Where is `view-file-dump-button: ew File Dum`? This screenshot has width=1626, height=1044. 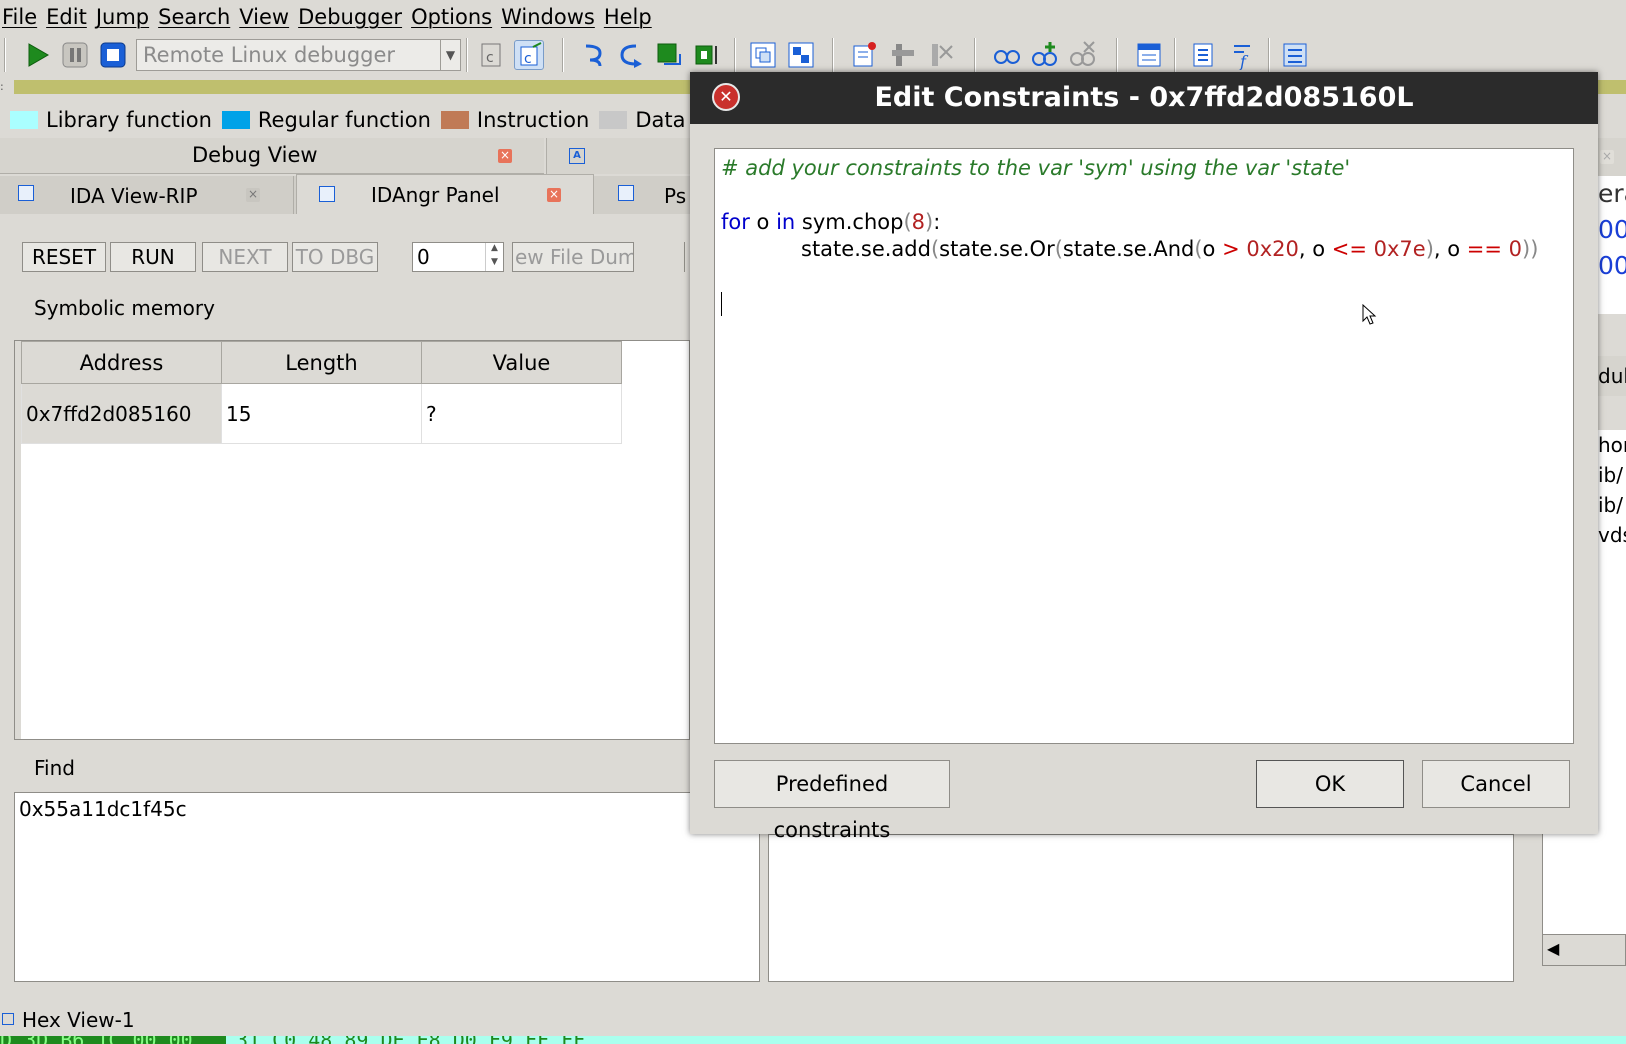 view-file-dump-button: ew File Dum is located at coordinates (573, 257).